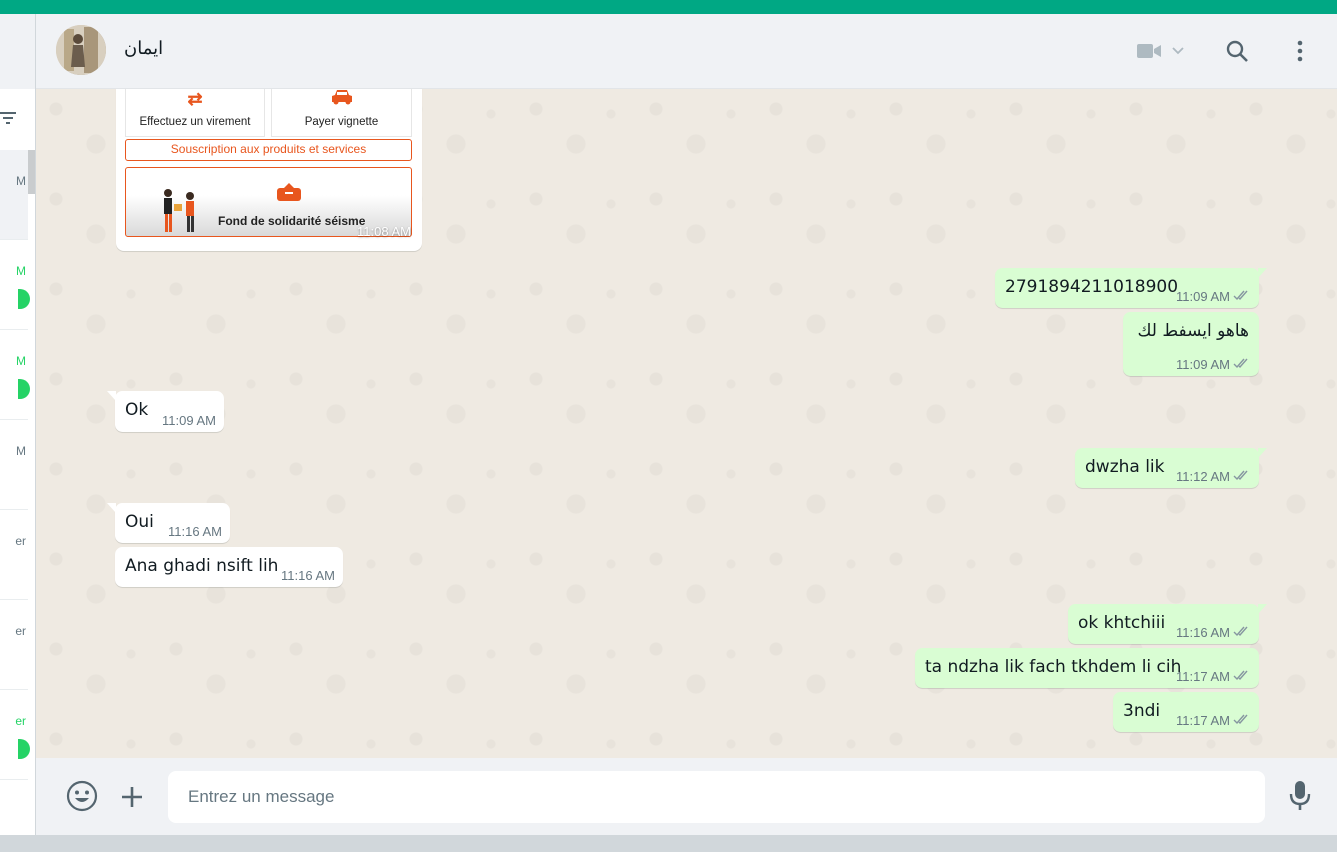  I want to click on message-text: 3ndi, so click(1142, 711).